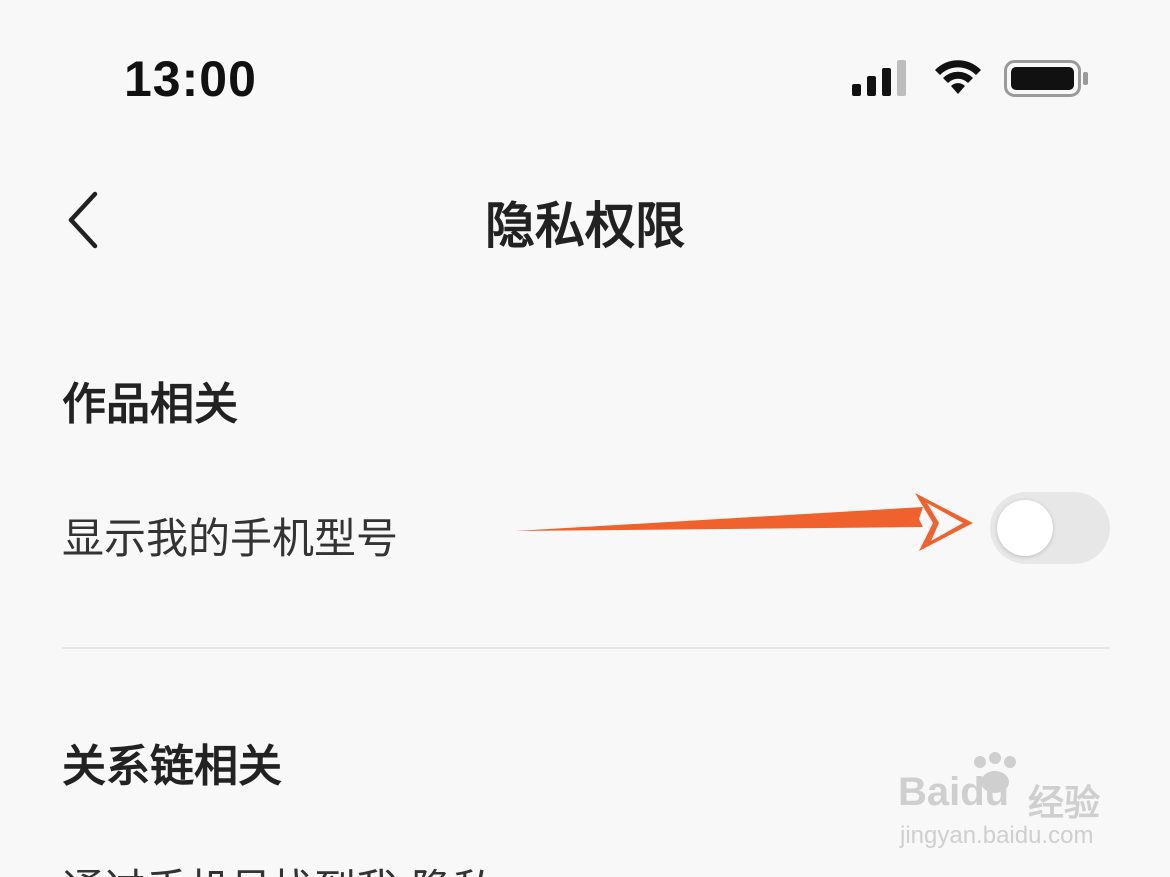  Describe the element at coordinates (190, 79) in the screenshot. I see `status-time: 13:00` at that location.